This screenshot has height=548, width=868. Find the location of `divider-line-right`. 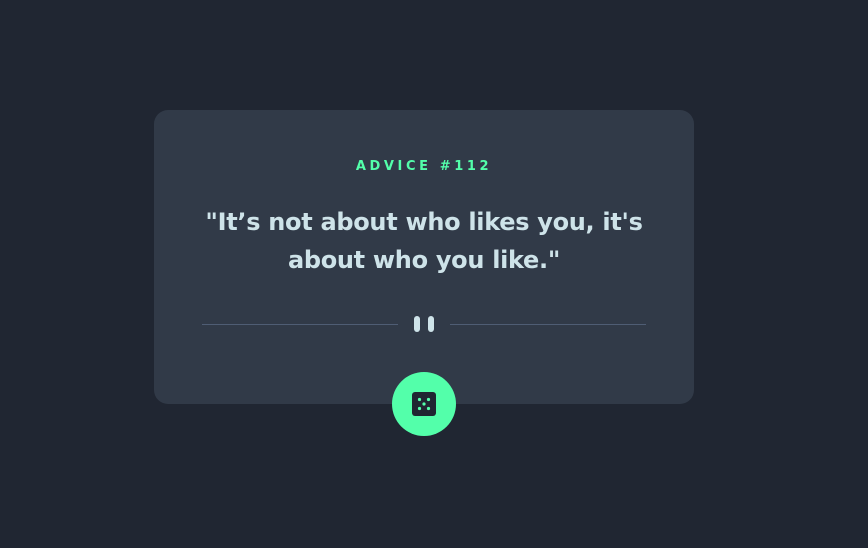

divider-line-right is located at coordinates (548, 324).